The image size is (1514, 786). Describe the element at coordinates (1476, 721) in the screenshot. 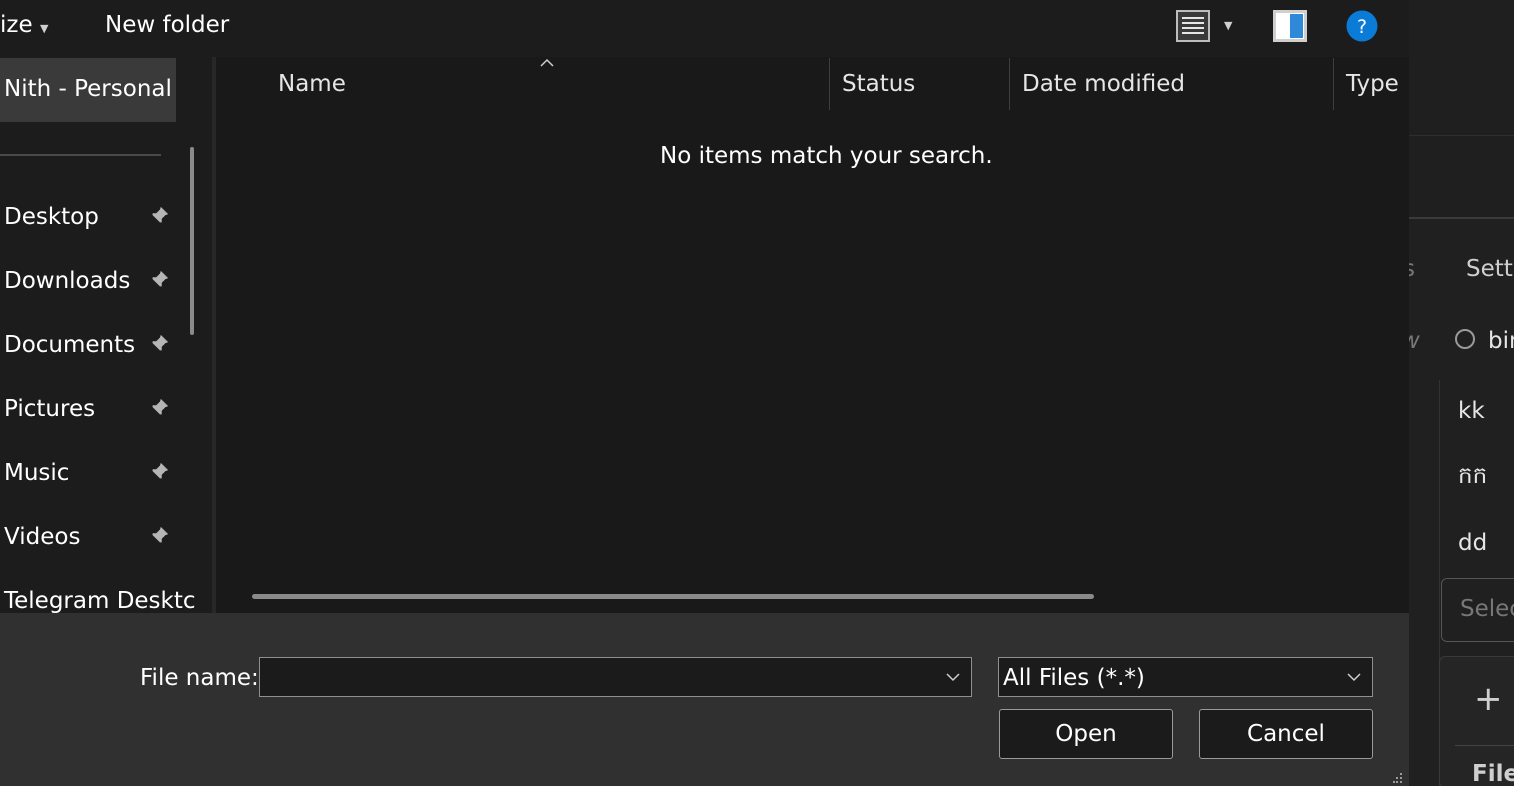

I see `background-add-card: + File` at that location.